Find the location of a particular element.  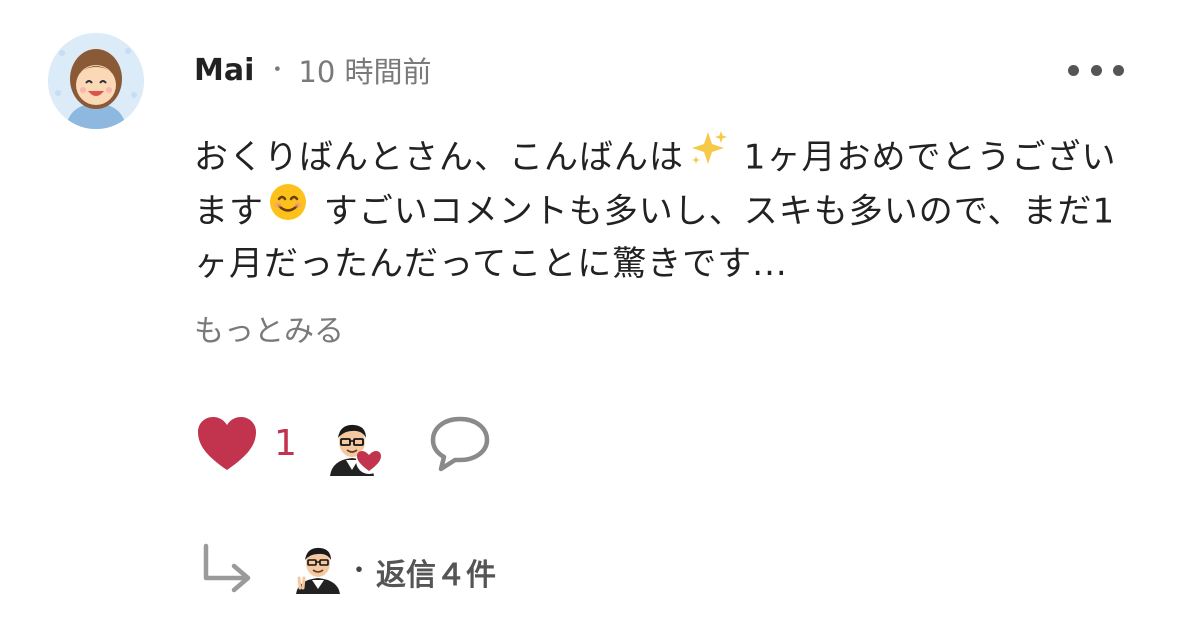

comment-button is located at coordinates (460, 445).